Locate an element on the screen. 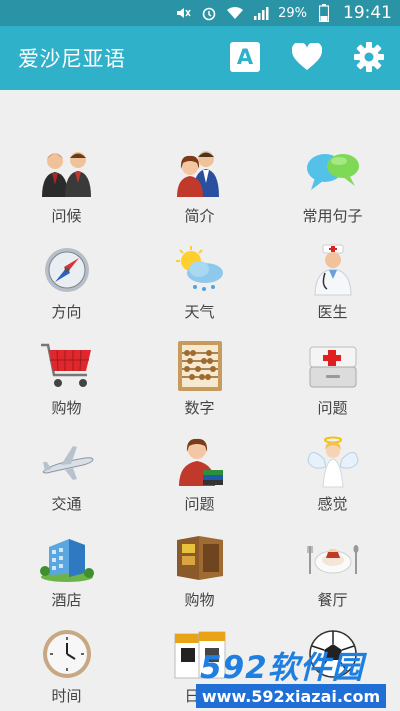 This screenshot has width=400, height=711. category-label: 简介 is located at coordinates (199, 216).